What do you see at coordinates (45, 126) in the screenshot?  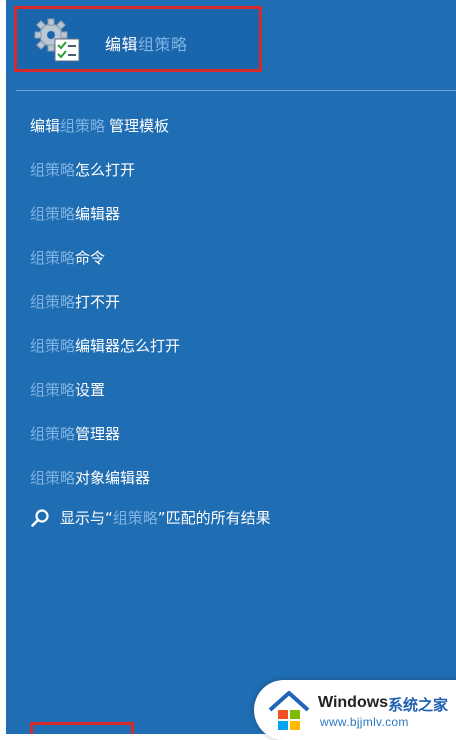 I see `suggestion-bold-part: 编辑` at bounding box center [45, 126].